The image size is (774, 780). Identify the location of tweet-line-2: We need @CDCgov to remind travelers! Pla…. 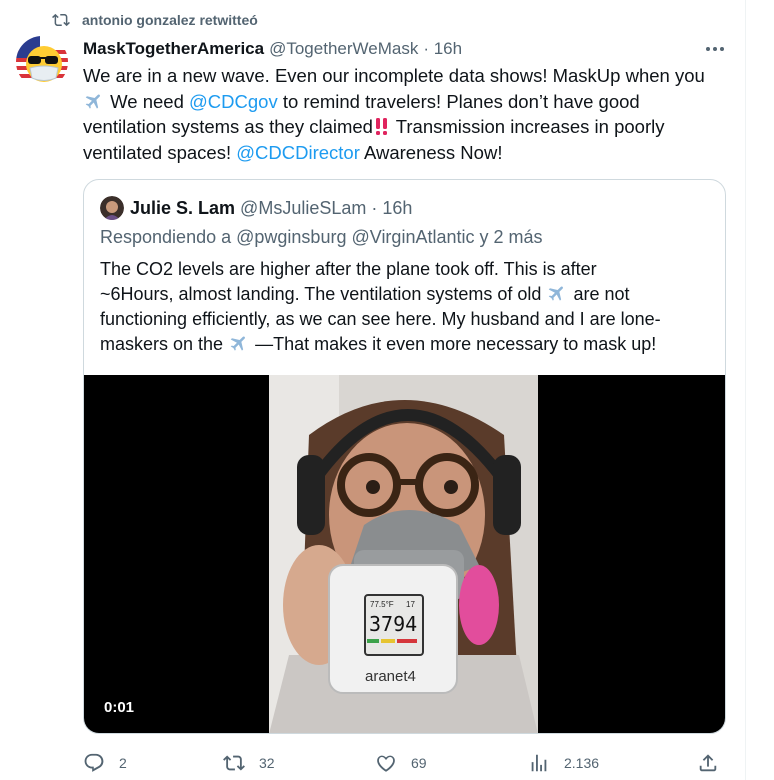
(408, 102).